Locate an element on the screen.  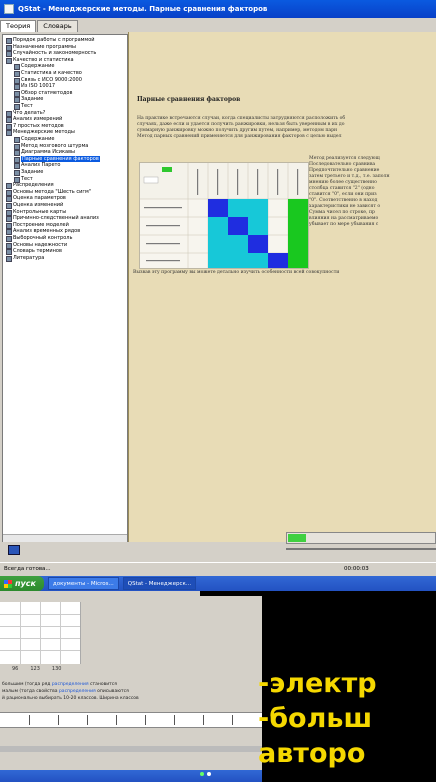
overlay-line: авторо is located at coordinates (312, 753).